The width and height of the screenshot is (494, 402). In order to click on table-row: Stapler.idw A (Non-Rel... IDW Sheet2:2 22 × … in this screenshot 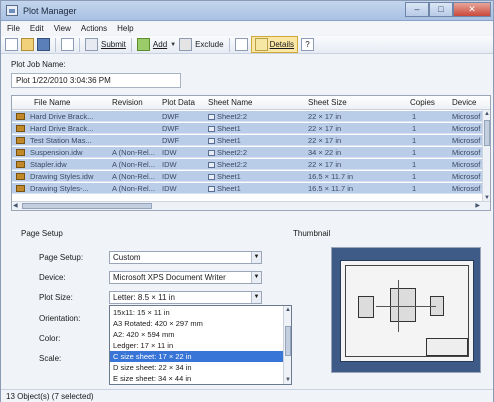, I will do `click(247, 164)`.